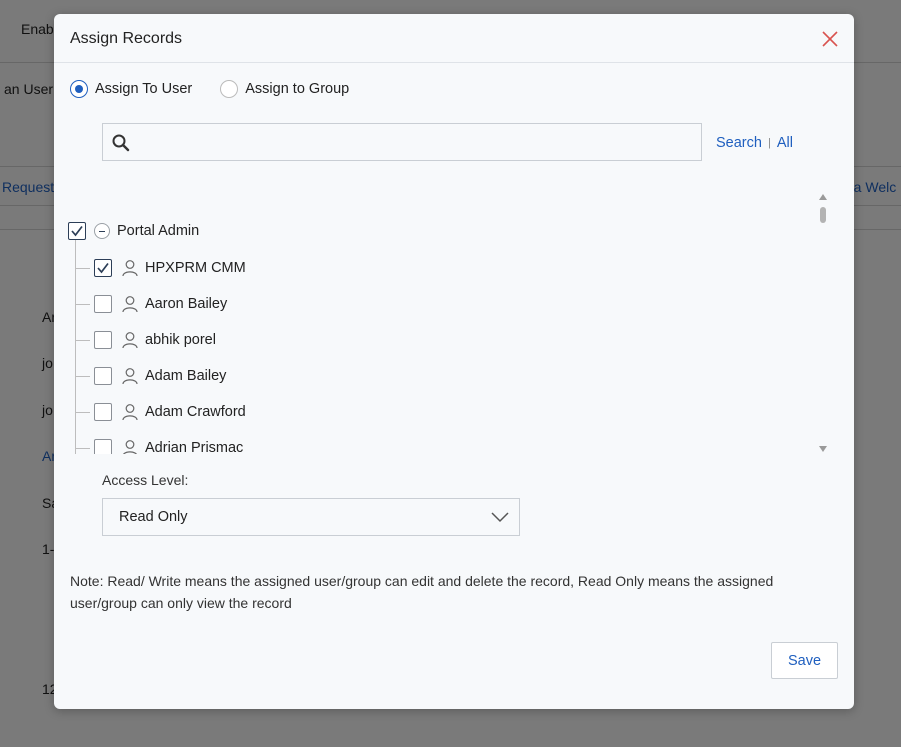 Image resolution: width=901 pixels, height=747 pixels. I want to click on access-level-select: Read Only, so click(311, 517).